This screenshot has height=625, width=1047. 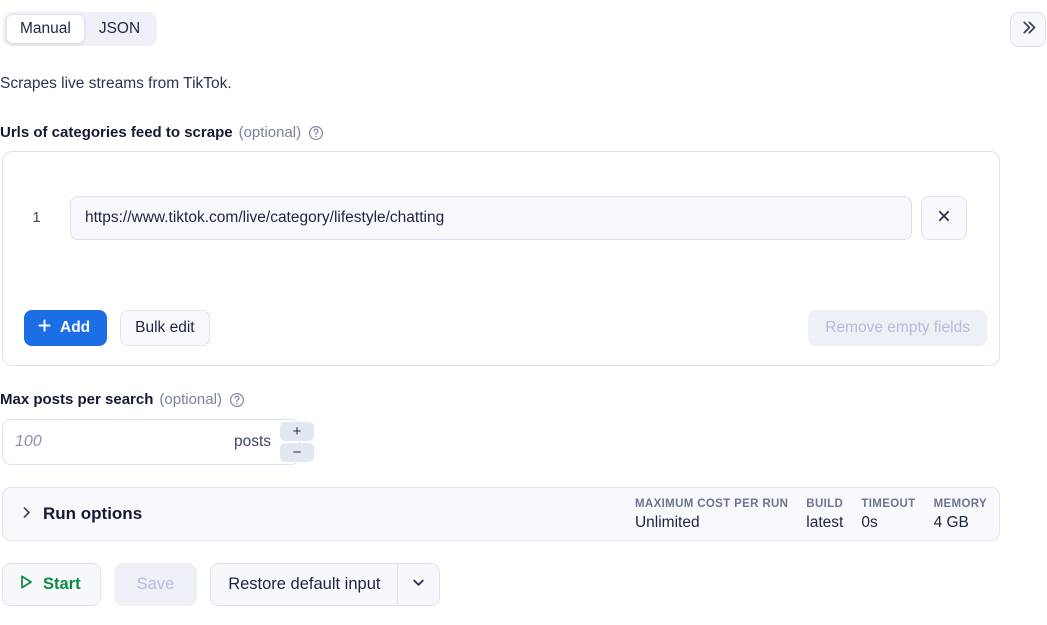 What do you see at coordinates (951, 522) in the screenshot?
I see `meta-memory-value: 4 GB` at bounding box center [951, 522].